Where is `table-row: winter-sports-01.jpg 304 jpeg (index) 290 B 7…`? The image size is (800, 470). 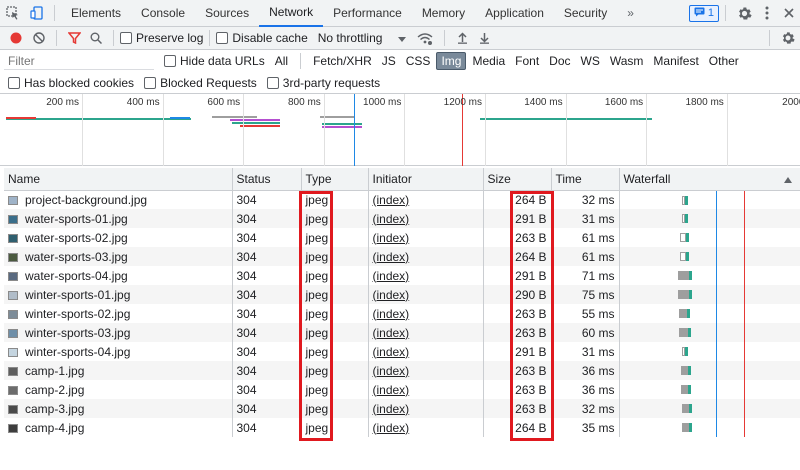
table-row: winter-sports-01.jpg 304 jpeg (index) 290 B 7… is located at coordinates (402, 294).